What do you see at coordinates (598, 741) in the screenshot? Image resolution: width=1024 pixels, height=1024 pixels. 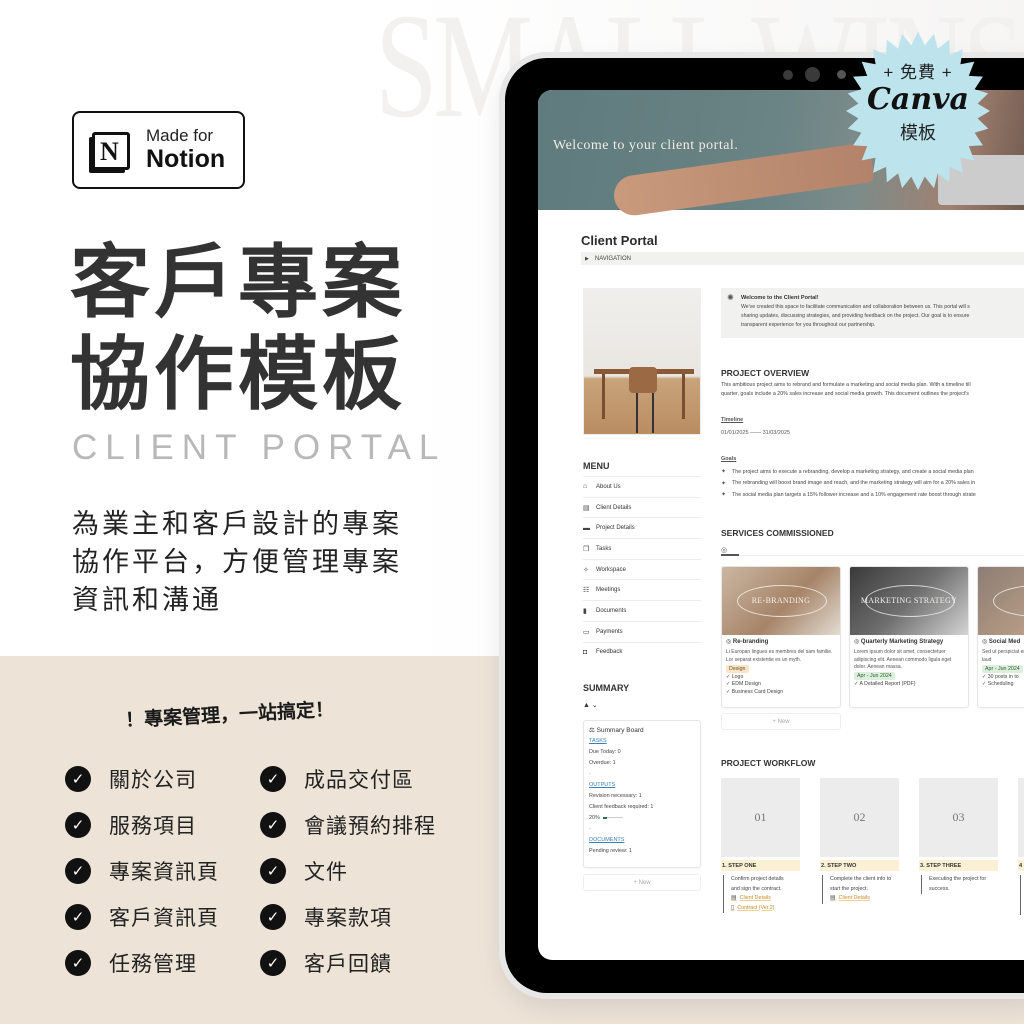 I see `tasks-label: TASKS` at bounding box center [598, 741].